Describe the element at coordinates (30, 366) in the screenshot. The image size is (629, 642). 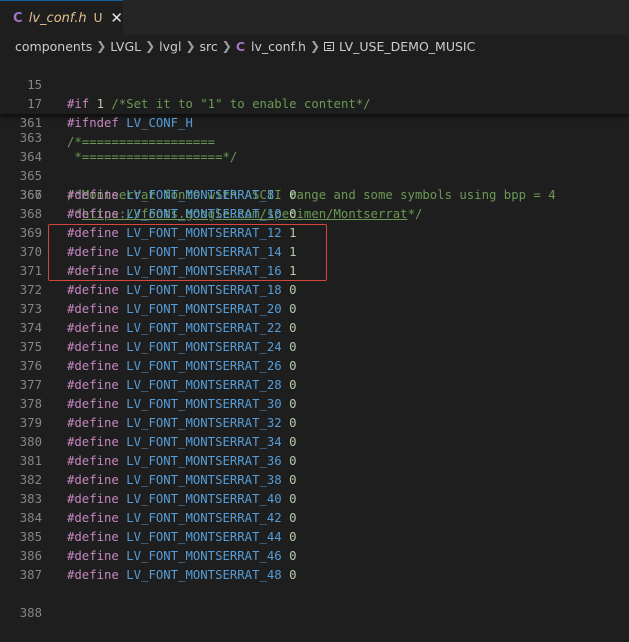
I see `line-number: 376` at that location.